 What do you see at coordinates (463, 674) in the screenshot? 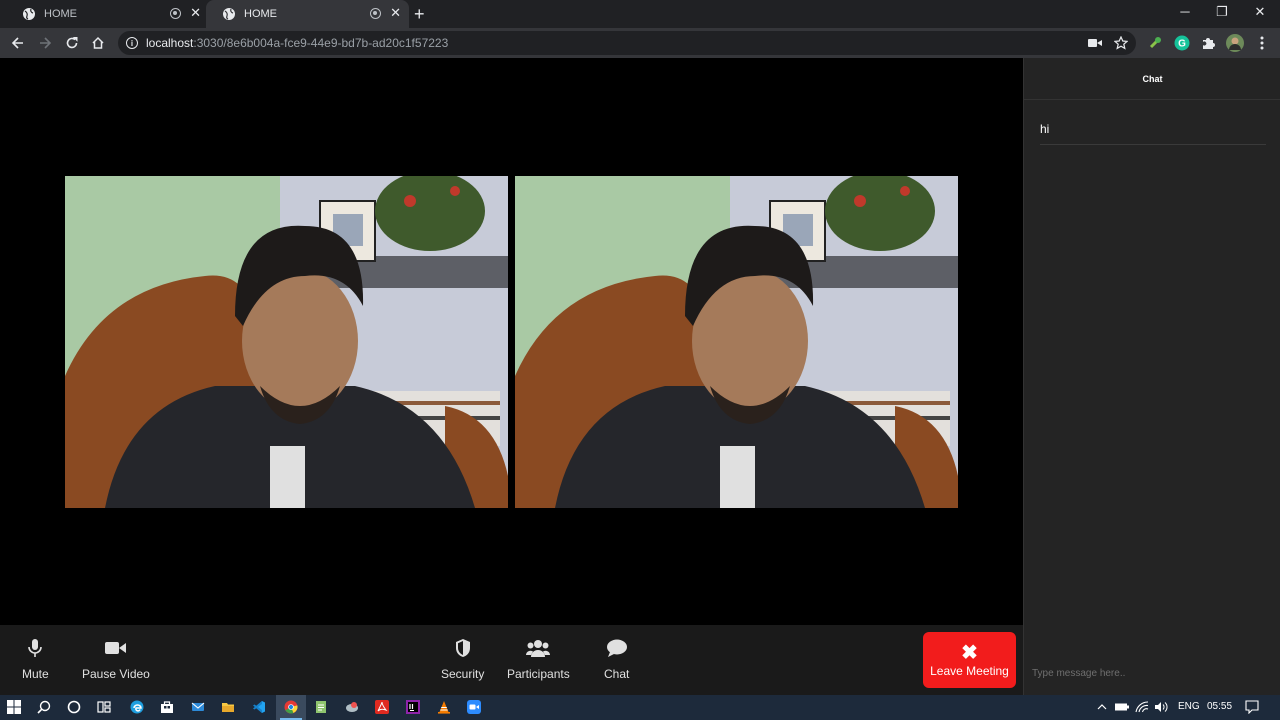
I see `security-label: Security` at bounding box center [463, 674].